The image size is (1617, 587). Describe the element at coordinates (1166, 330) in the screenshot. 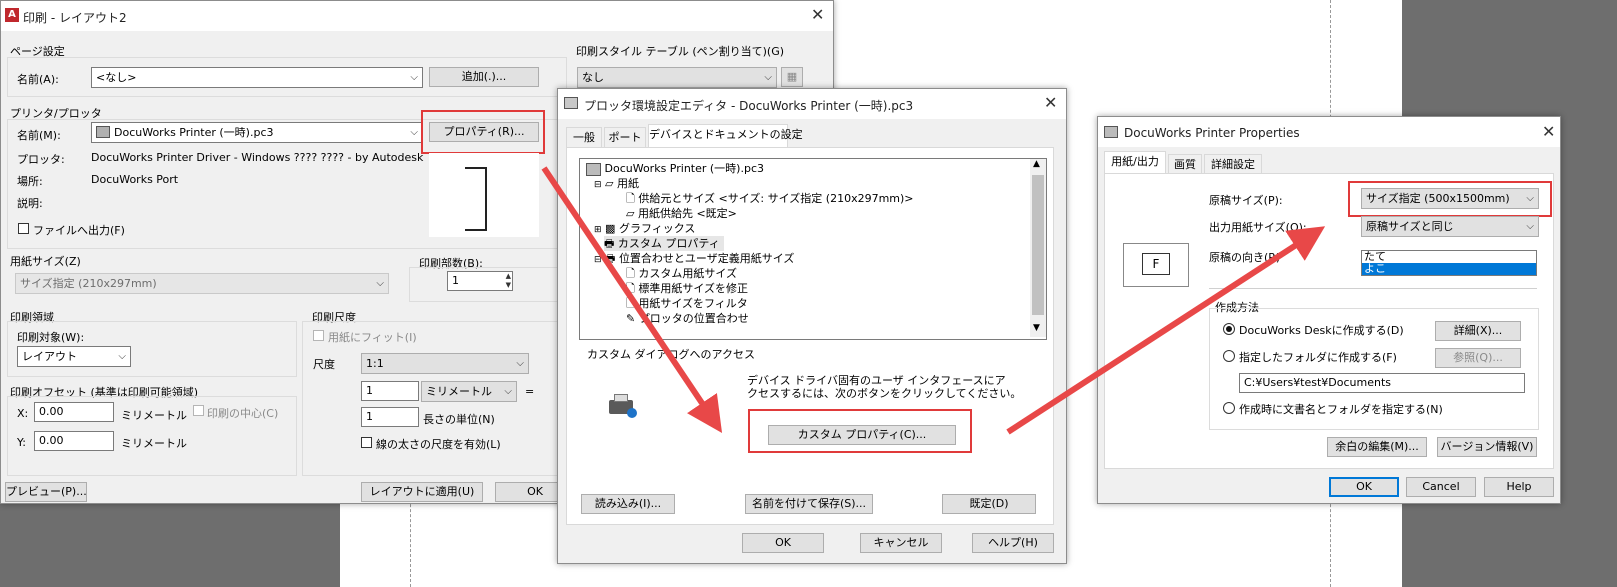

I see `arrow-custom-to-docuworks` at that location.